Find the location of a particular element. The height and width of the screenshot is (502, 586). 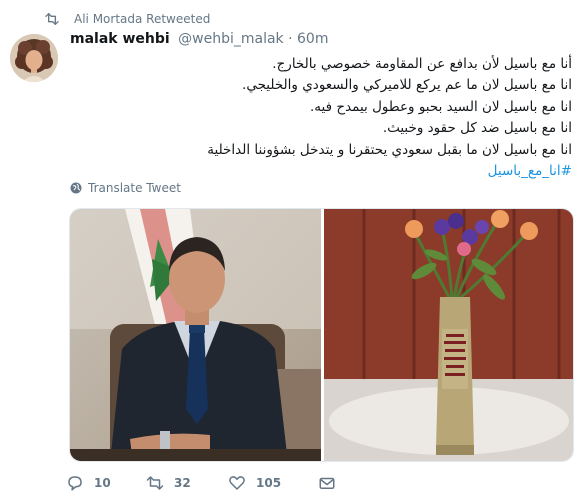

reply-button: 10 is located at coordinates (106, 483).